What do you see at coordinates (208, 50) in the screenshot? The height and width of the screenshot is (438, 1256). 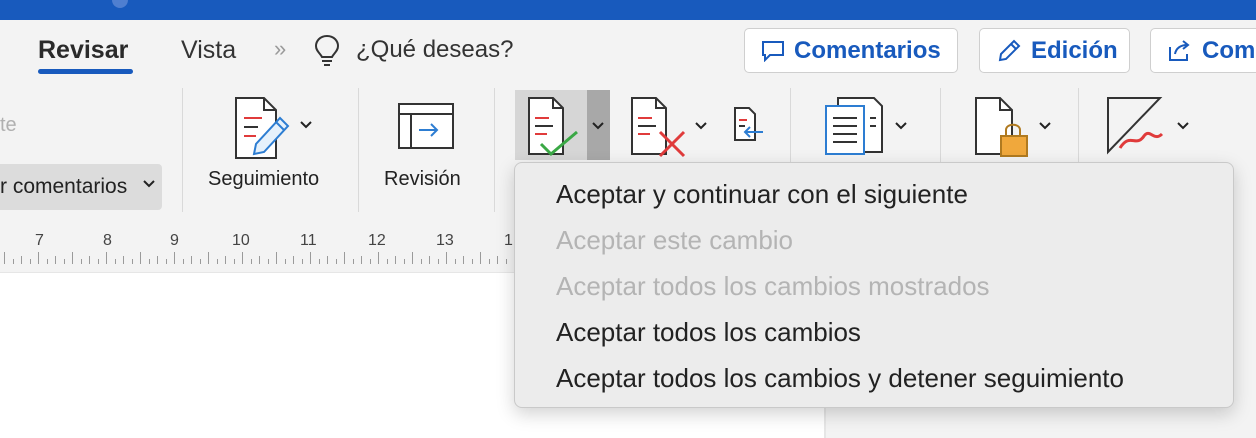 I see `tab-vista: Vista` at bounding box center [208, 50].